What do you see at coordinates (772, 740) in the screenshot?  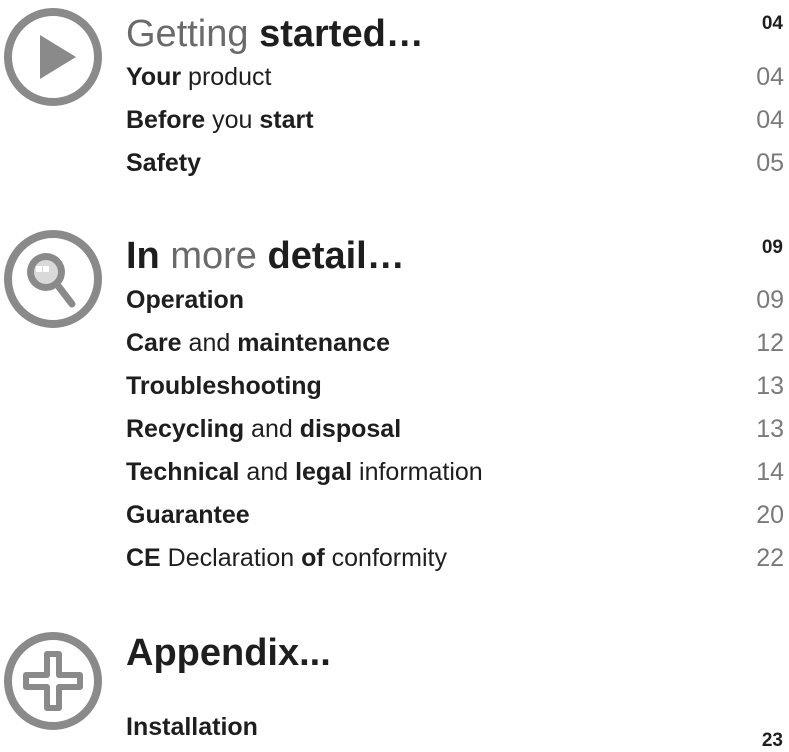 I see `page-number: 23` at bounding box center [772, 740].